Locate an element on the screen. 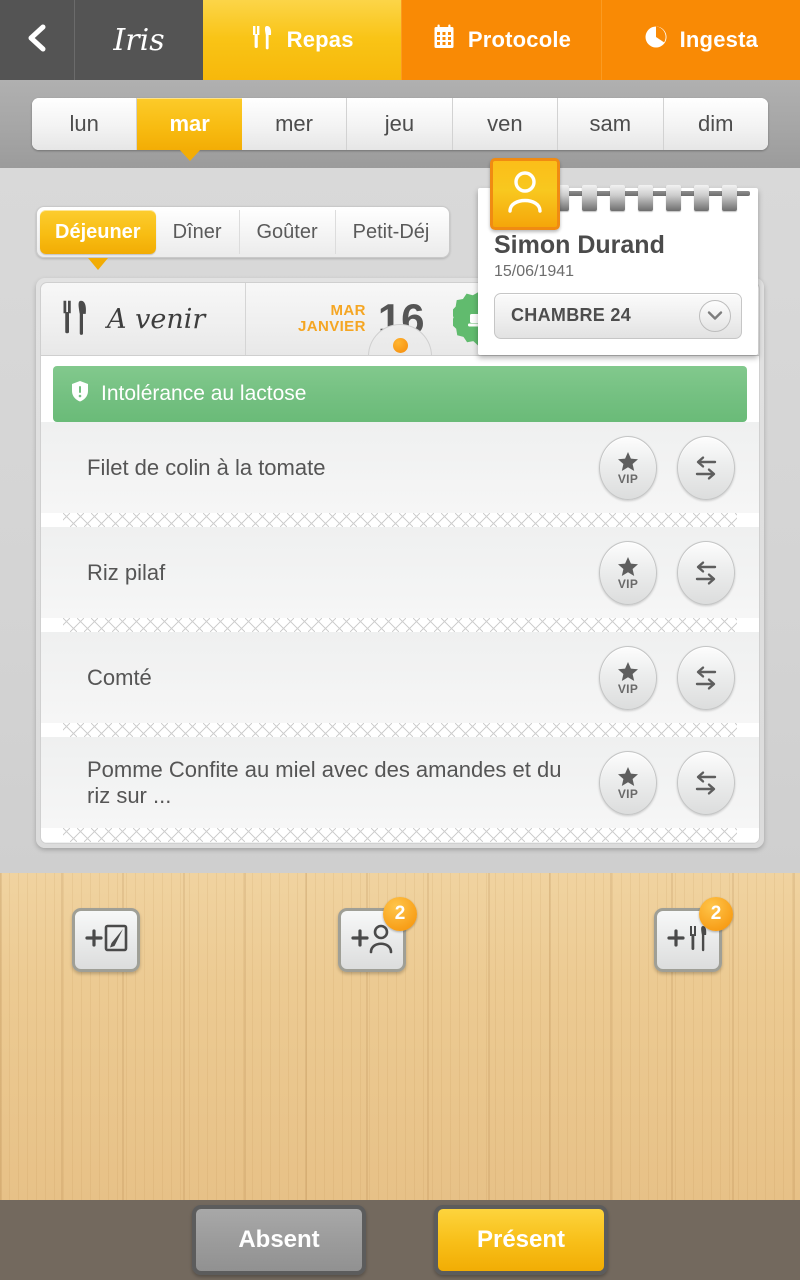 The width and height of the screenshot is (800, 1280). top-navigation-bar: Iris Repas Protocole Ingesta is located at coordinates (400, 40).